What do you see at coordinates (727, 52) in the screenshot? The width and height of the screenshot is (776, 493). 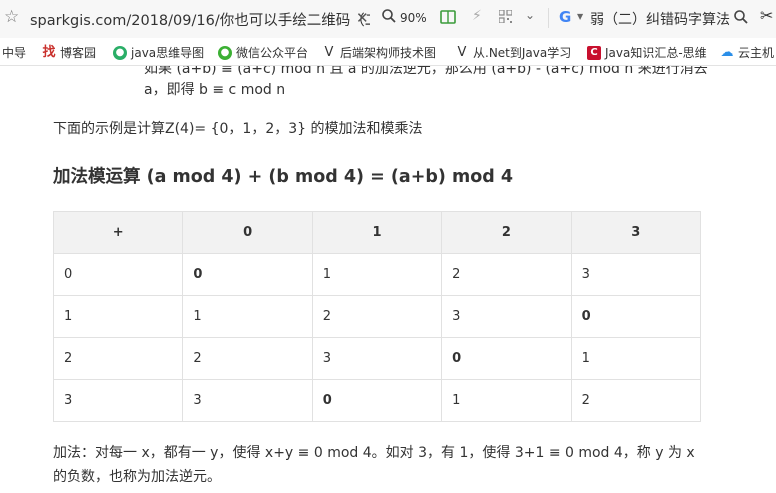 I see `cloud-icon: ☁` at bounding box center [727, 52].